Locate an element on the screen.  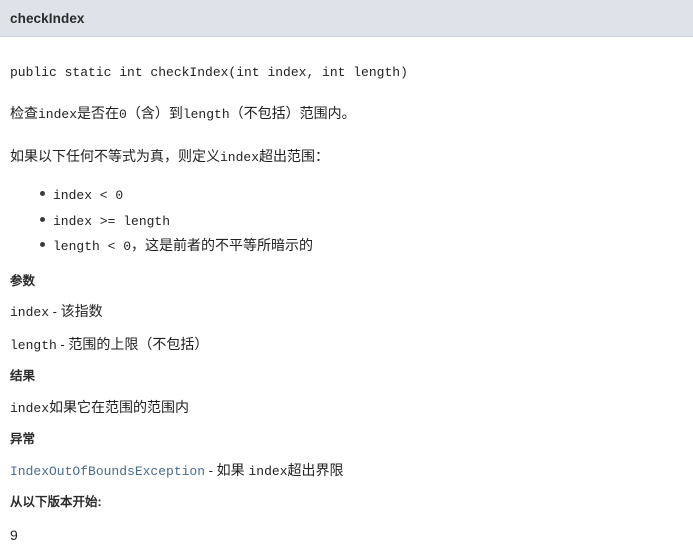
parameter-description: 范围的上限（不包括） is located at coordinates (138, 343).